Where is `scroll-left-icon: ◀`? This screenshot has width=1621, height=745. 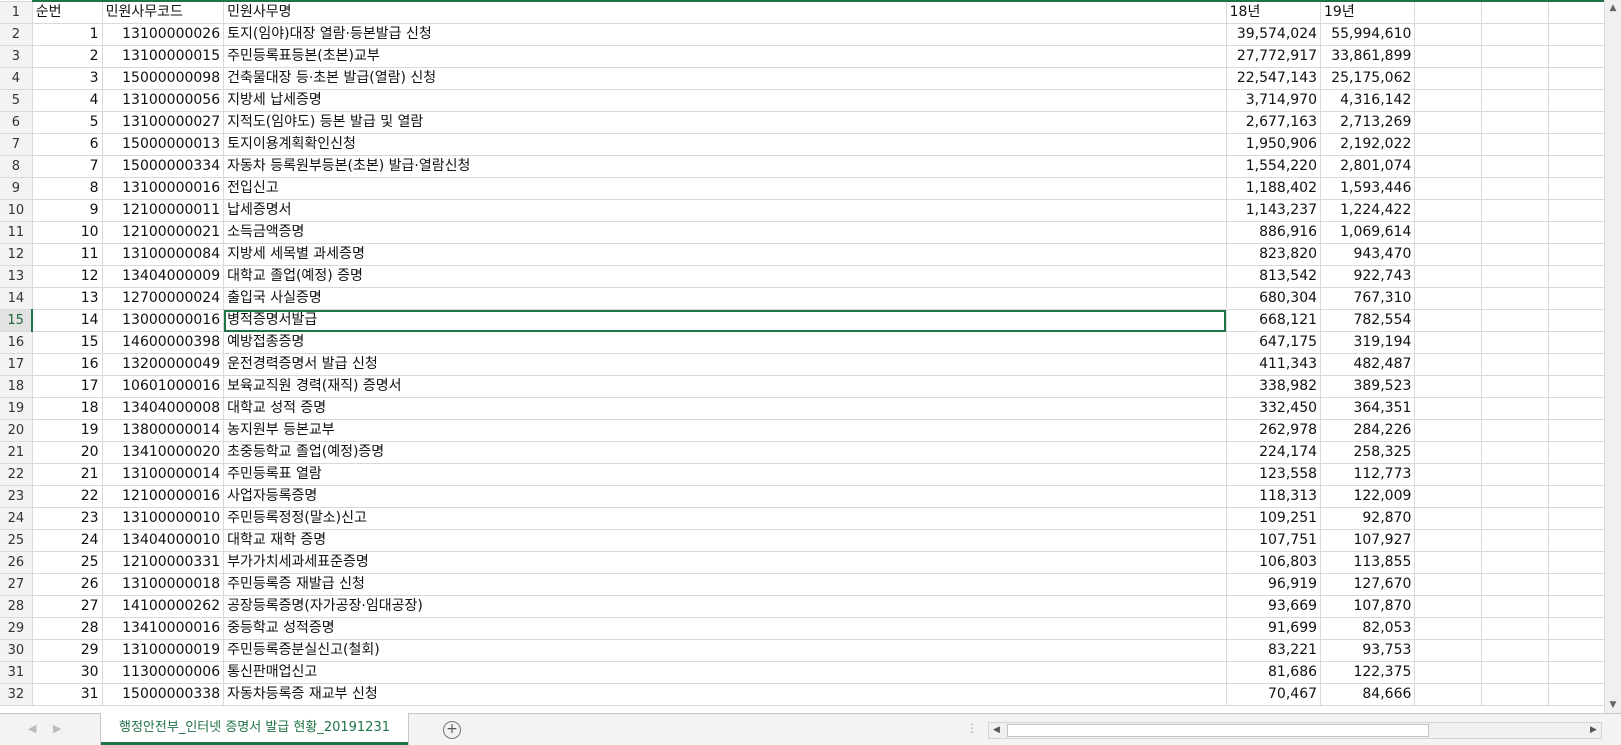
scroll-left-icon: ◀ is located at coordinates (996, 730).